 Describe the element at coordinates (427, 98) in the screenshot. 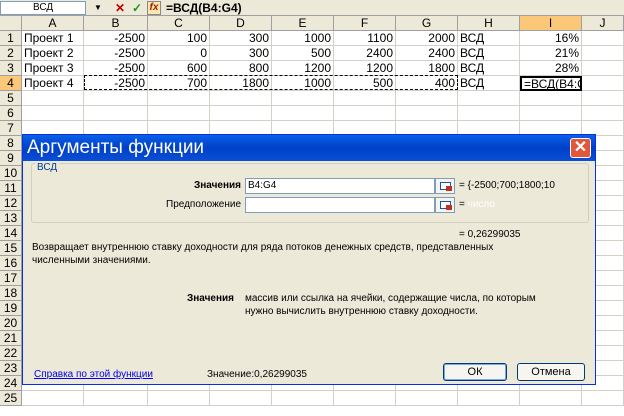

I see `cell-g5` at that location.